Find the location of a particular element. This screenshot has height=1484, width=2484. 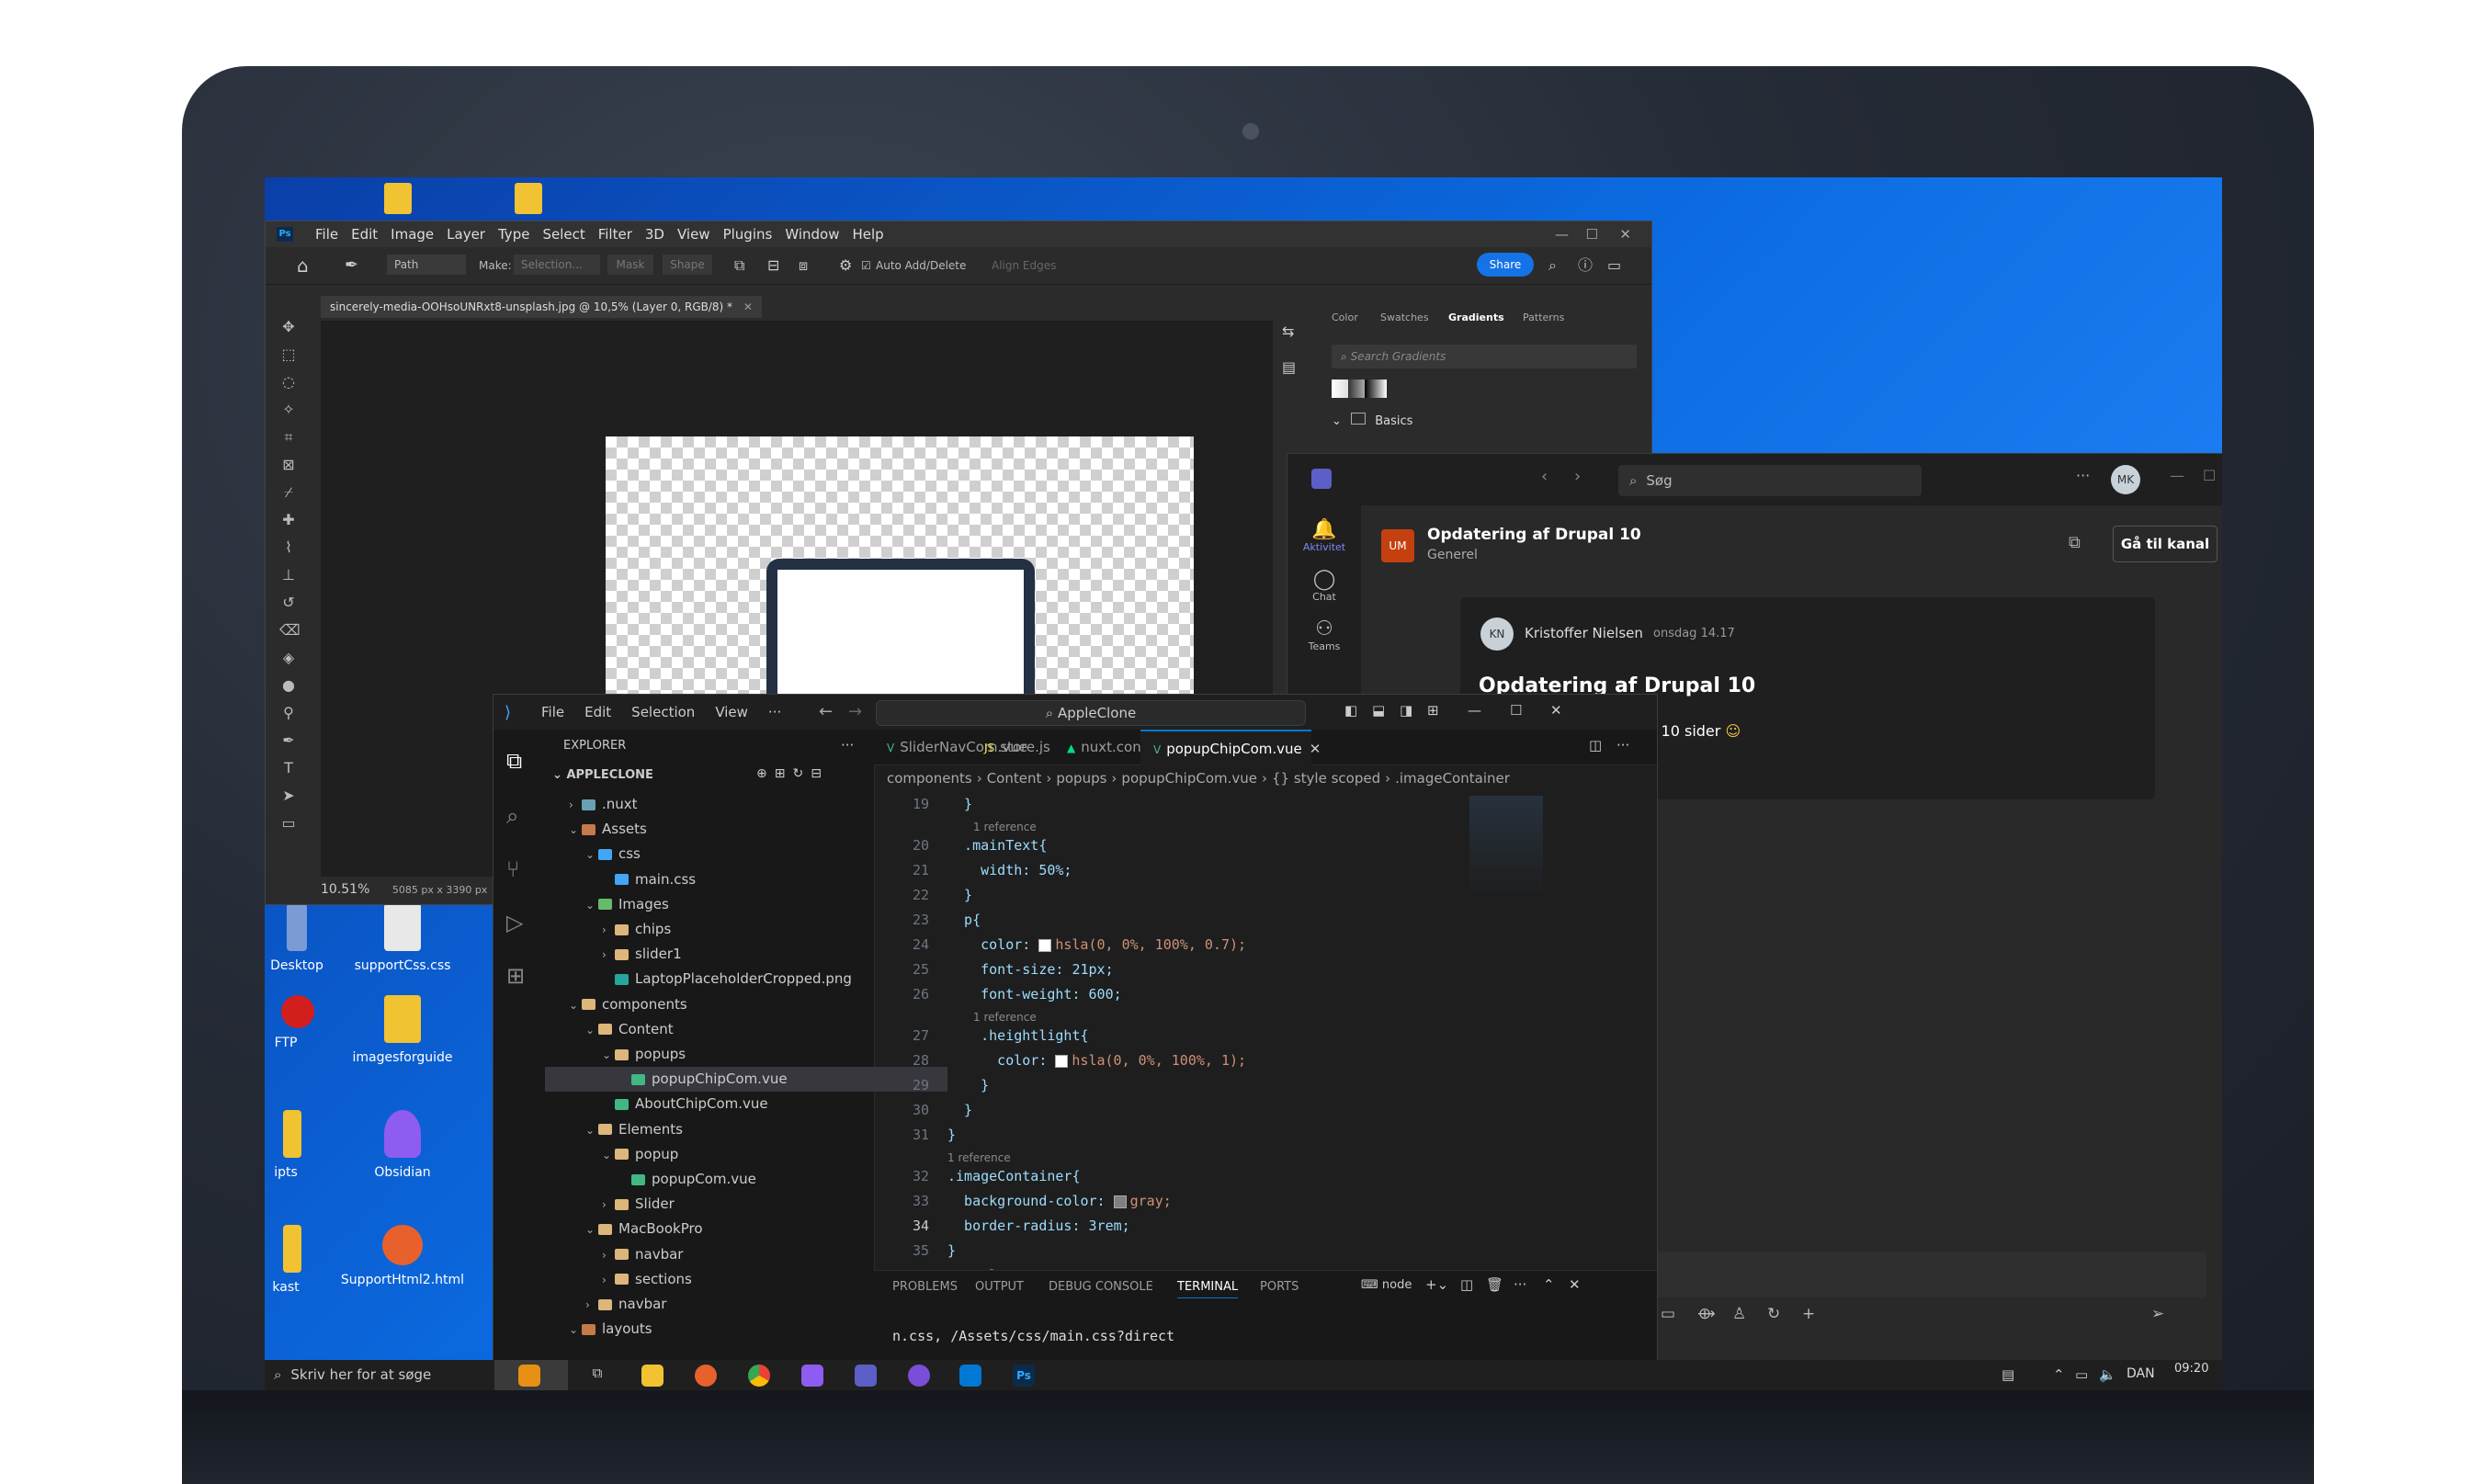

panel-tab: Color is located at coordinates (1345, 317).